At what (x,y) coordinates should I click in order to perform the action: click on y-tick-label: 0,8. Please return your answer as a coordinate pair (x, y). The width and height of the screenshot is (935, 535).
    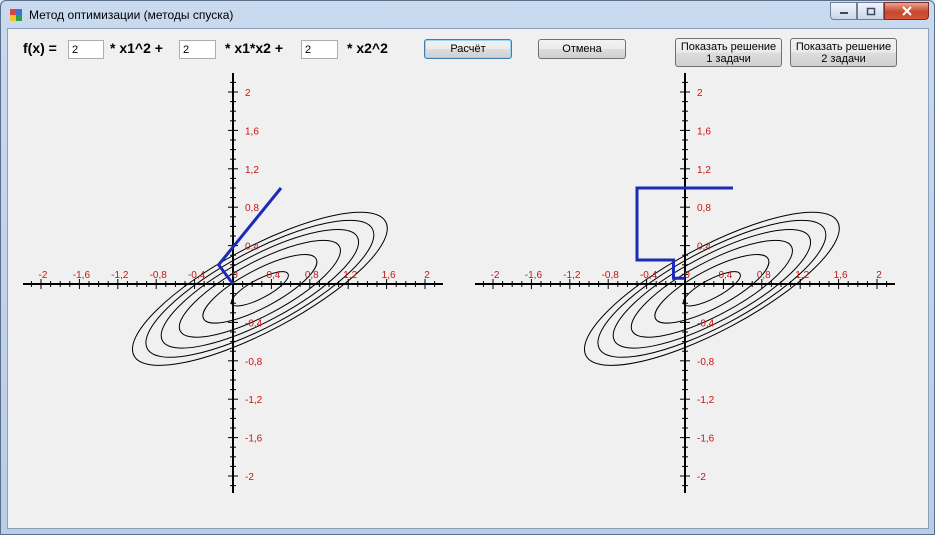
    Looking at the image, I should click on (704, 208).